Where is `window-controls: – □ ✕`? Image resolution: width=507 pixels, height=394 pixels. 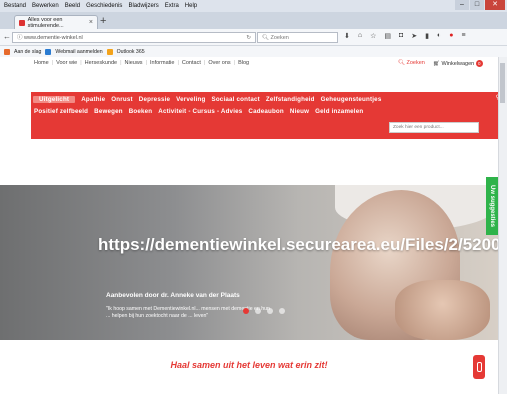
window-controls: – □ ✕ is located at coordinates (480, 5).